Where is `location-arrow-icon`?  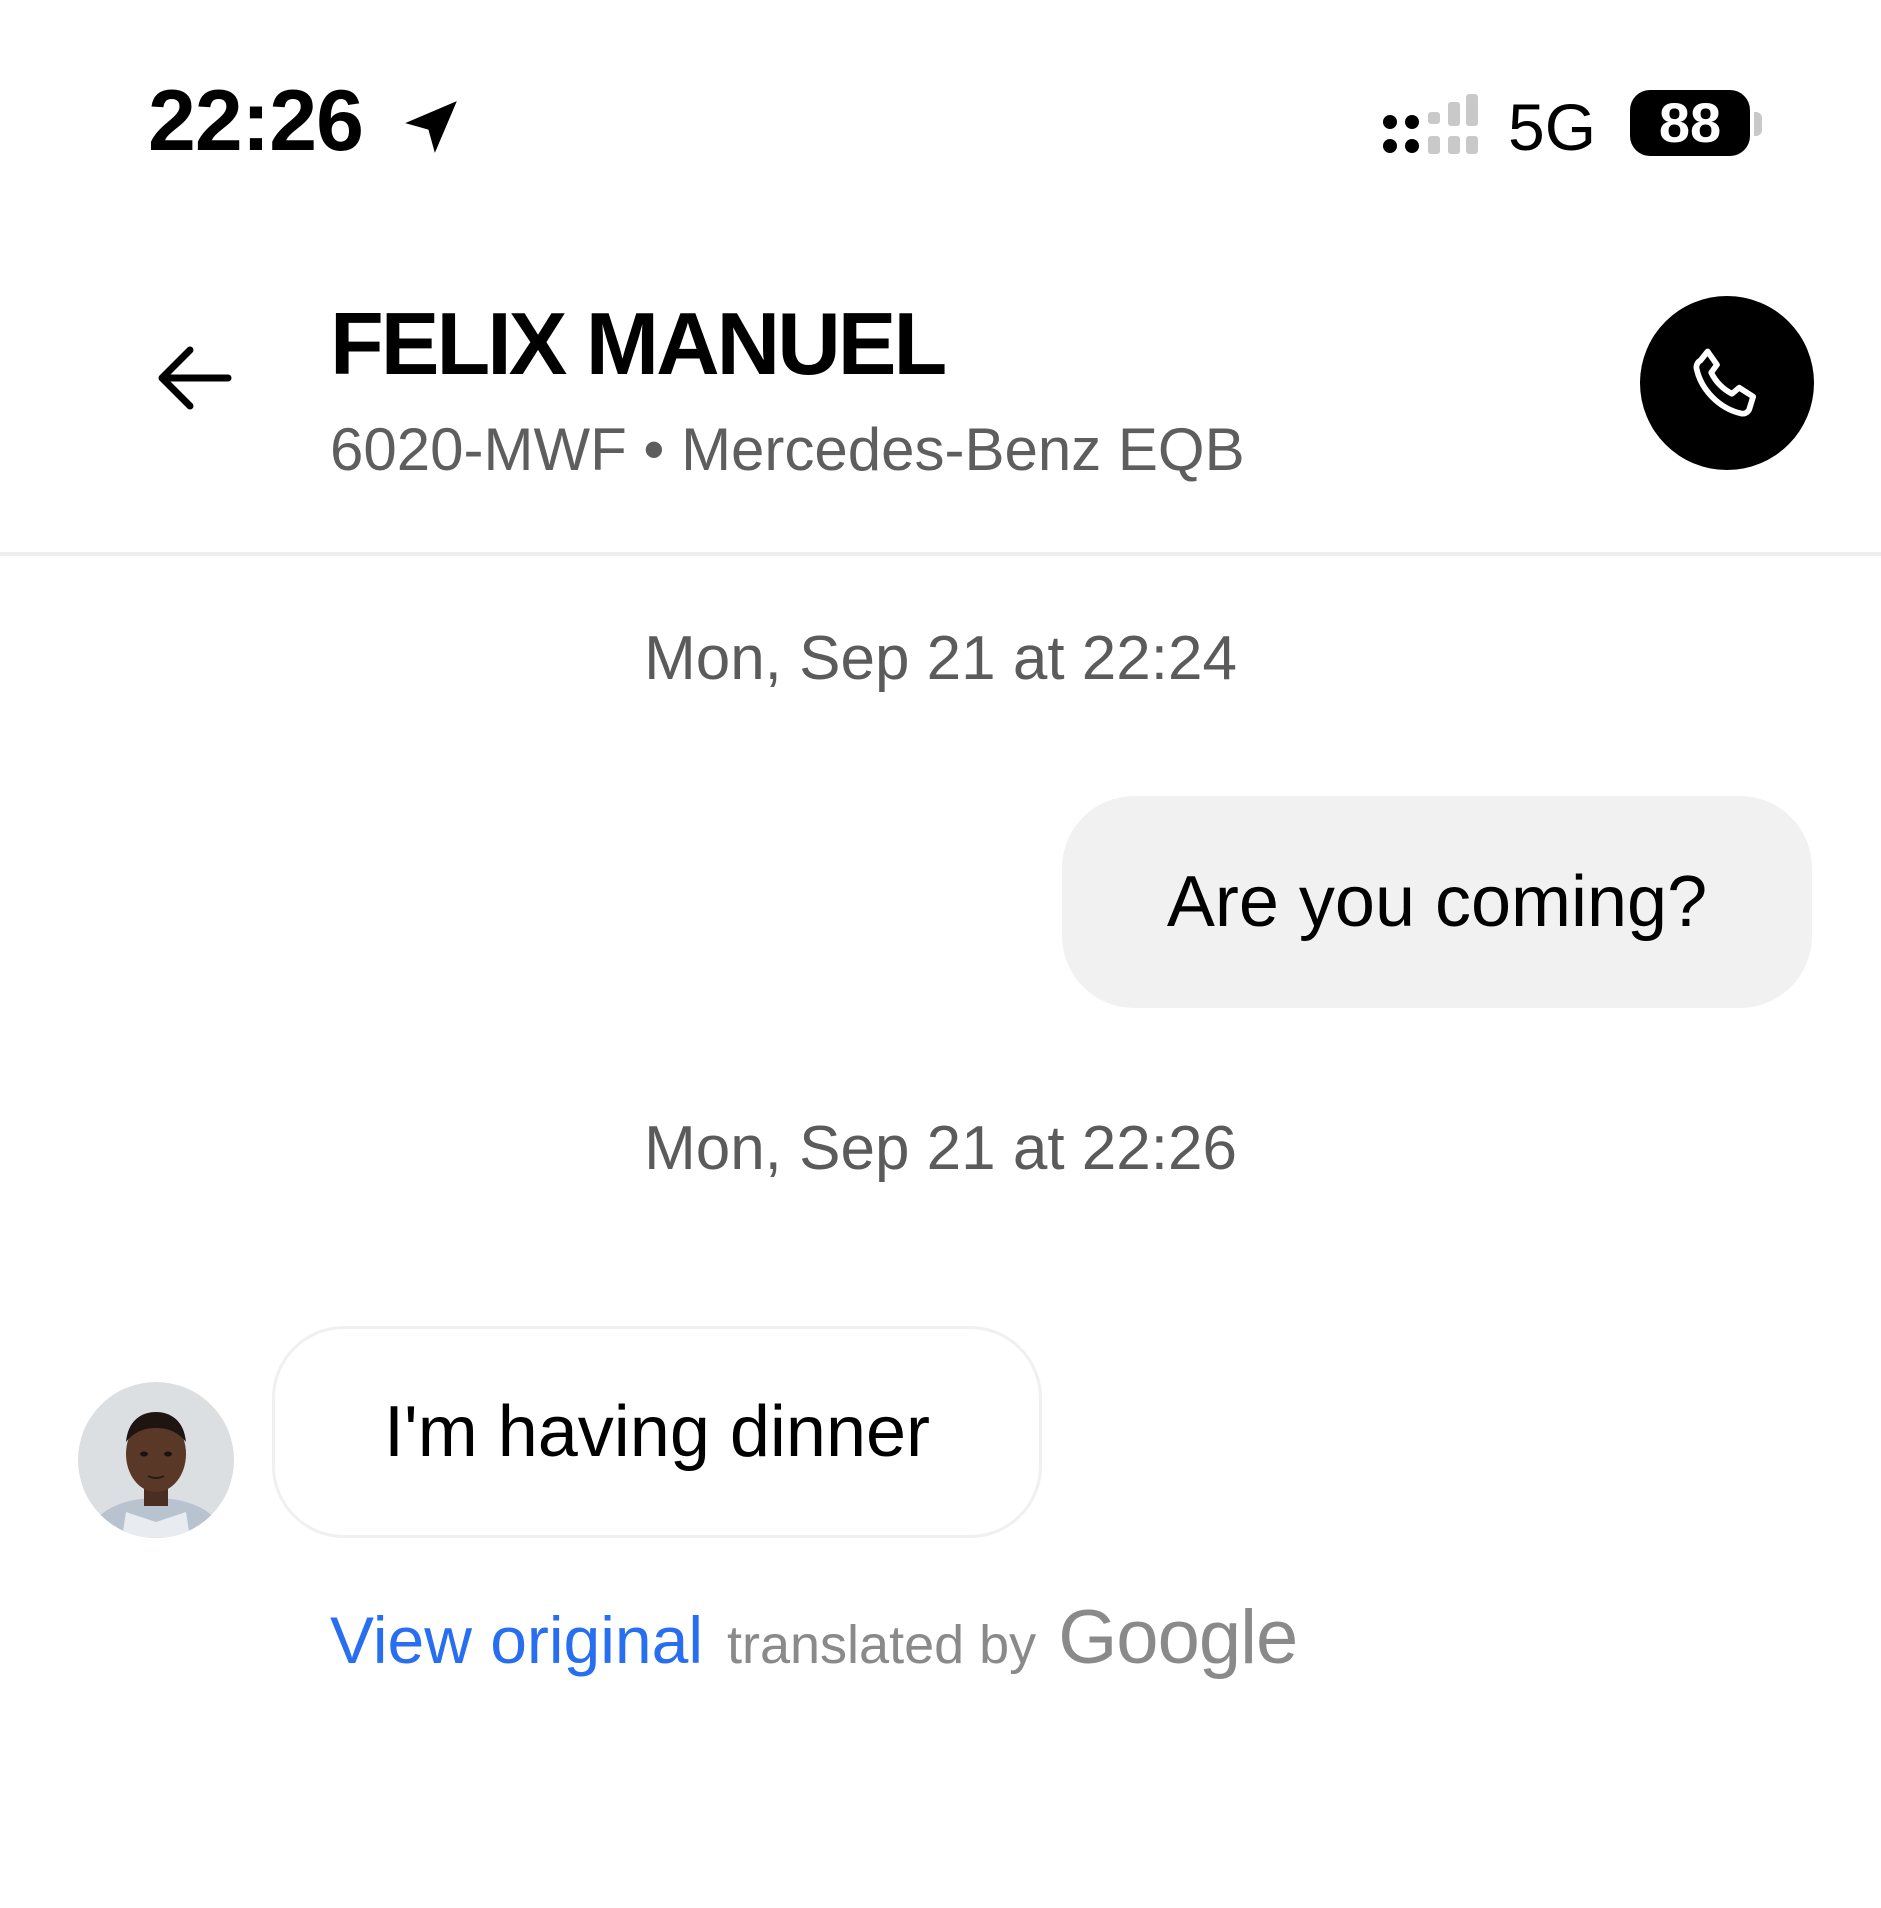
location-arrow-icon is located at coordinates (431, 127).